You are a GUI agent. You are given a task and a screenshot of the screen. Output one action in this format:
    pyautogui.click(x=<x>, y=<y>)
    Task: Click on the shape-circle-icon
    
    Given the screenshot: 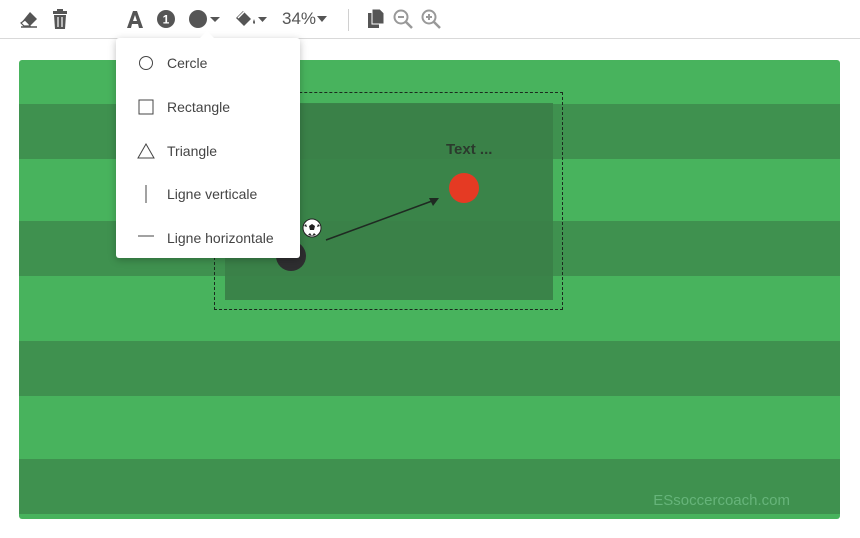 What is the action you would take?
    pyautogui.click(x=204, y=19)
    